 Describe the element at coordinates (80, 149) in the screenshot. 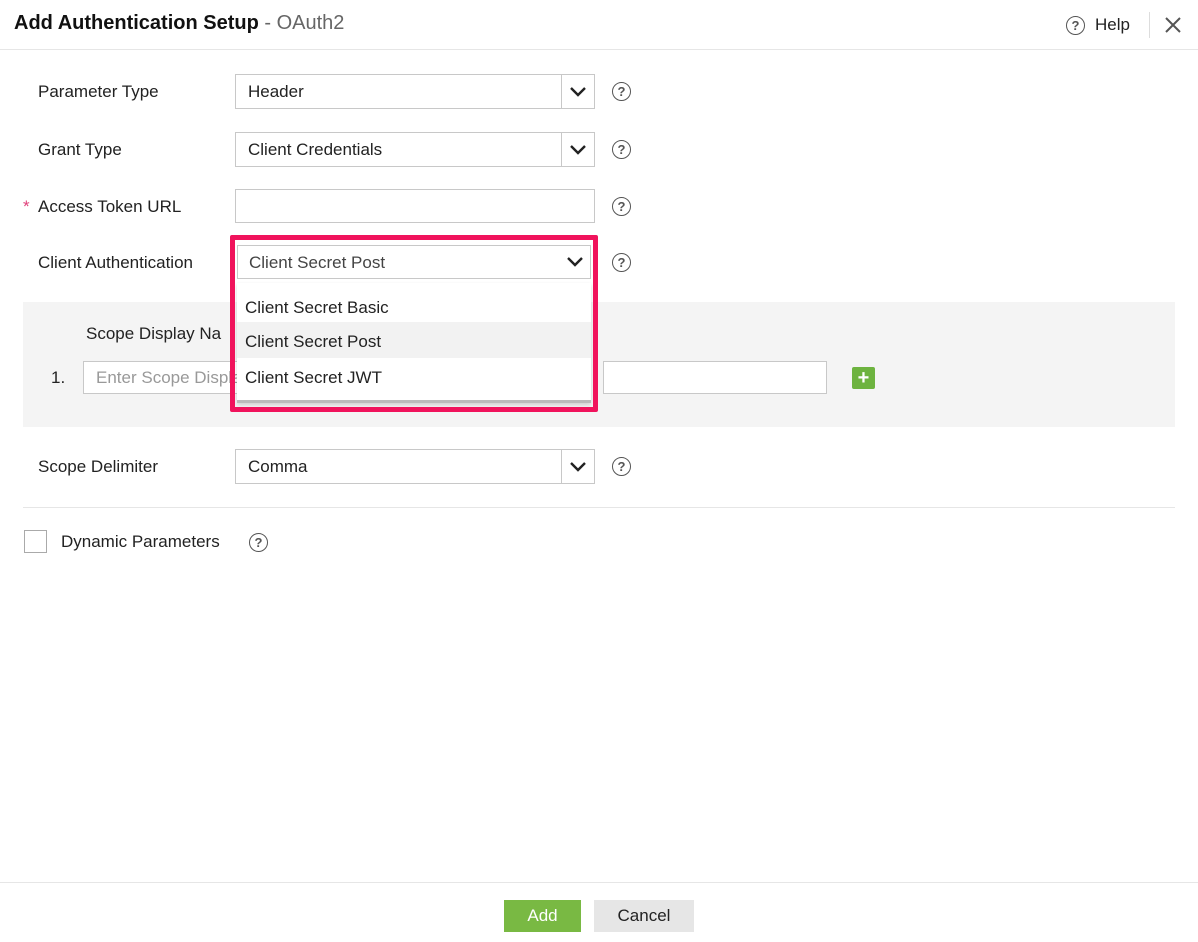

I see `grant-type-label: Grant Type` at that location.